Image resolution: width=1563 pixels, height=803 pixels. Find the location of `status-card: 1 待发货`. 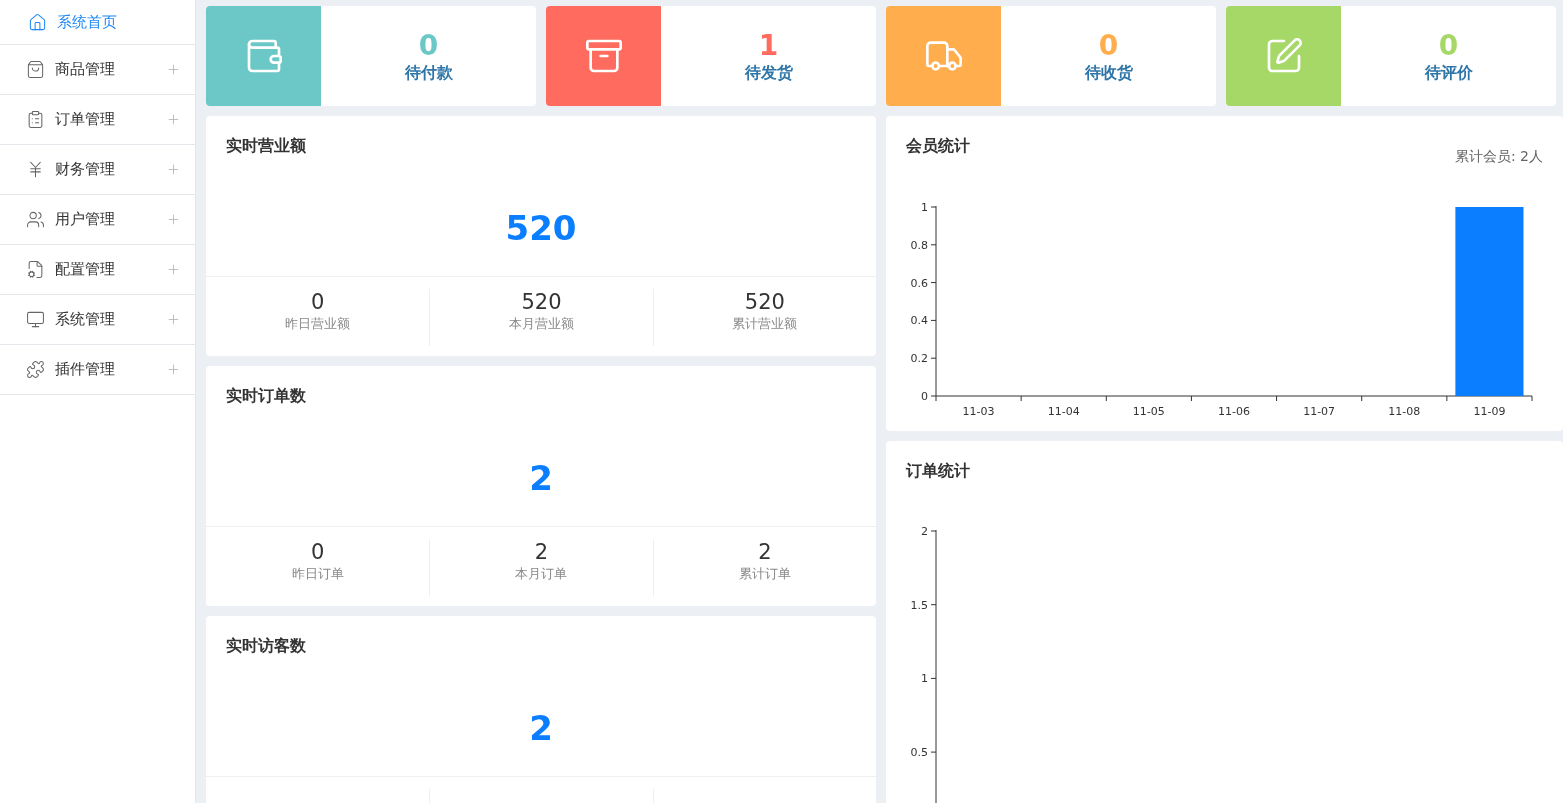

status-card: 1 待发货 is located at coordinates (711, 56).